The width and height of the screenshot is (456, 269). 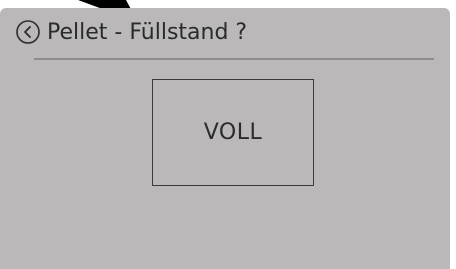 I want to click on screen-edge, so click(x=453, y=138).